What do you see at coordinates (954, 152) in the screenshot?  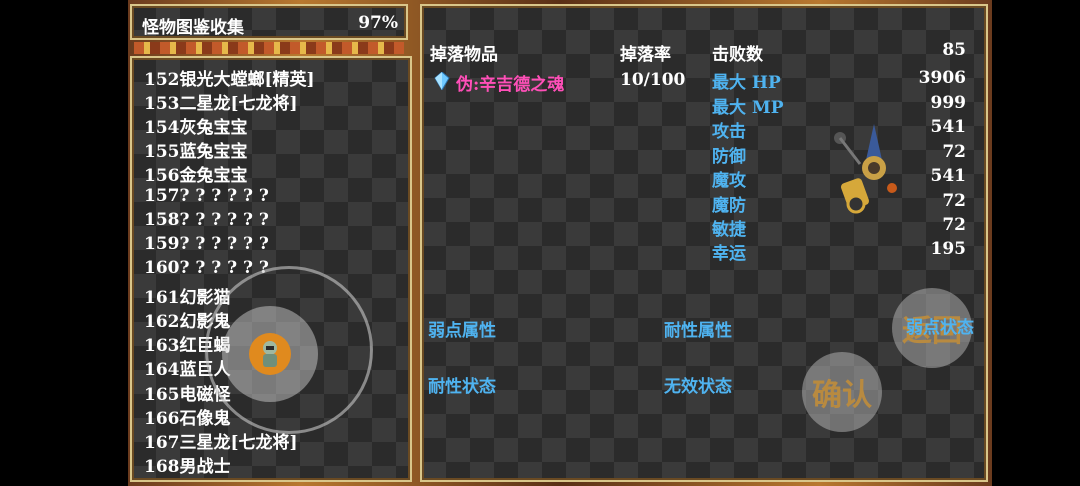 I see `stat-value-defense: 72` at bounding box center [954, 152].